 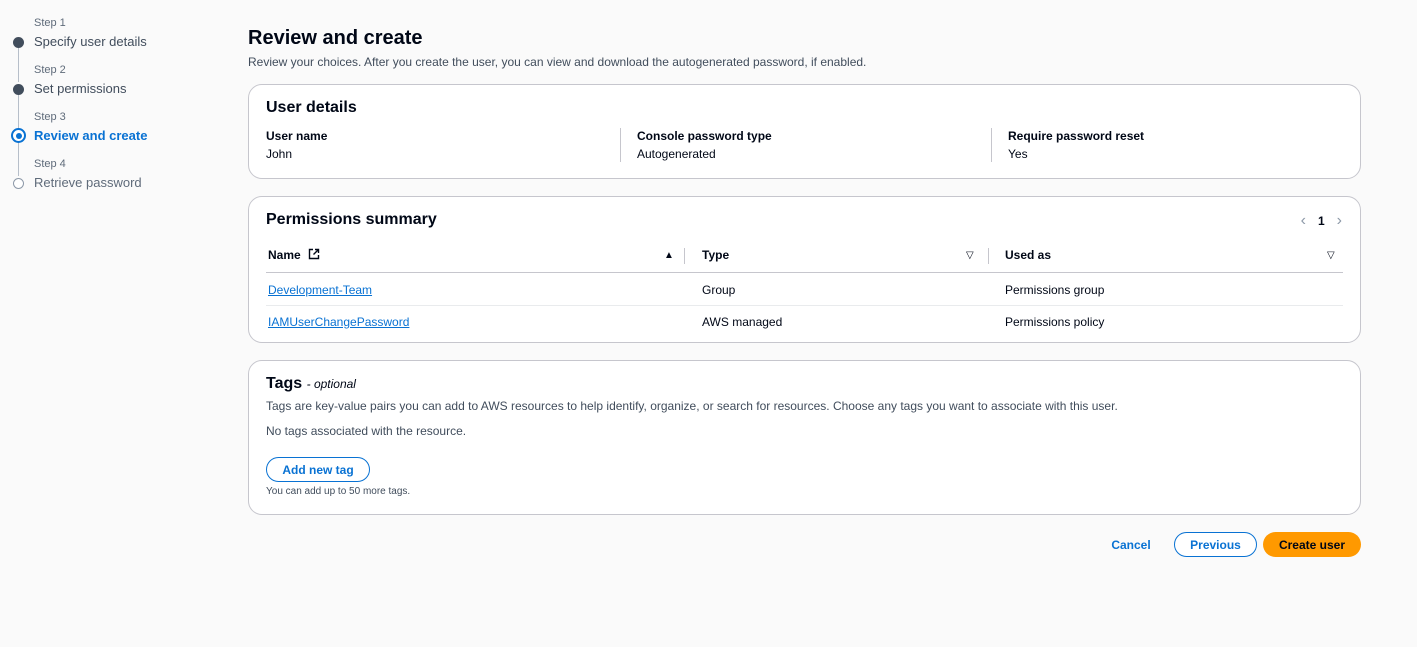 I want to click on card-title: Tags - optional, so click(x=311, y=384).